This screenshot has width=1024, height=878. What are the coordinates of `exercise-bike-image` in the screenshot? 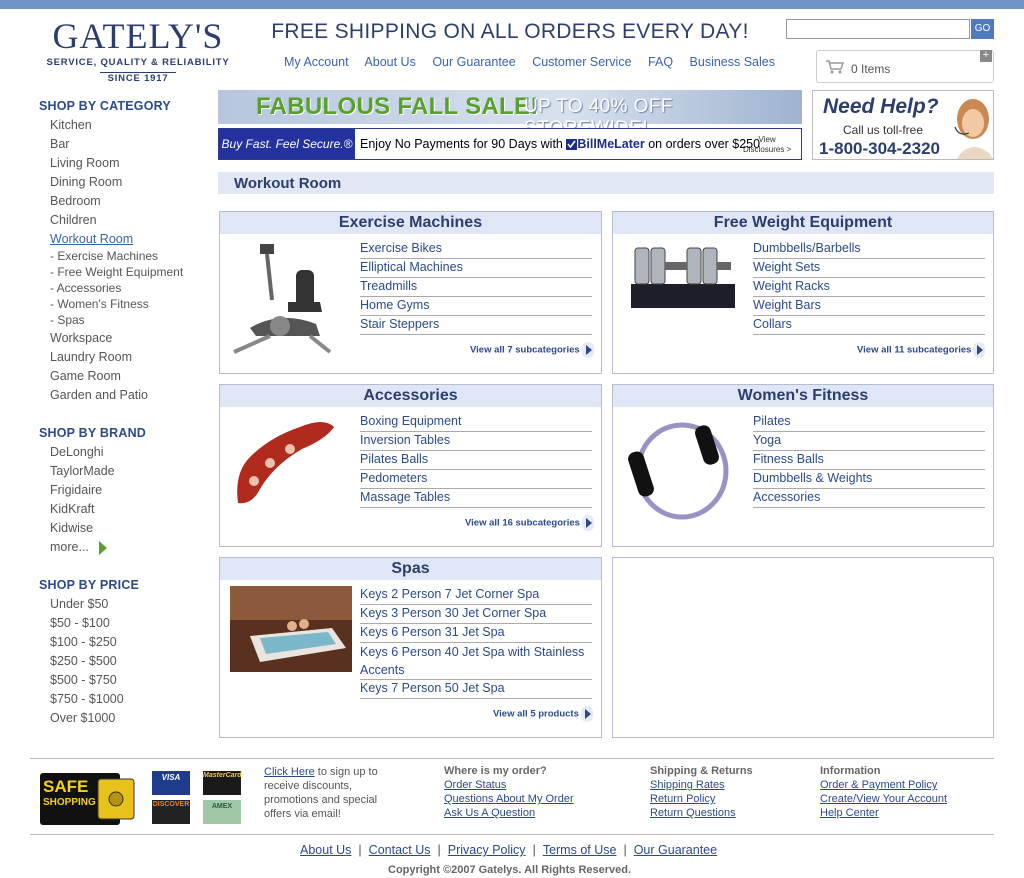 It's located at (285, 299).